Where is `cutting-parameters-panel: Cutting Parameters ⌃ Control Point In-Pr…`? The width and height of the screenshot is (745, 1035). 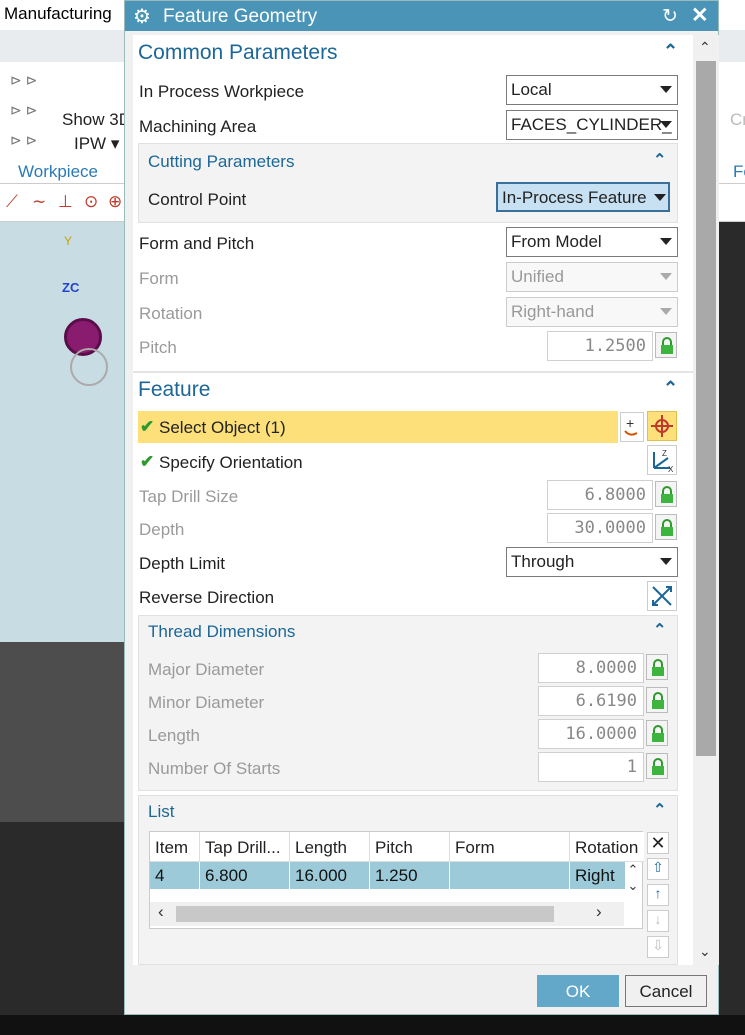 cutting-parameters-panel: Cutting Parameters ⌃ Control Point In-Pr… is located at coordinates (408, 183).